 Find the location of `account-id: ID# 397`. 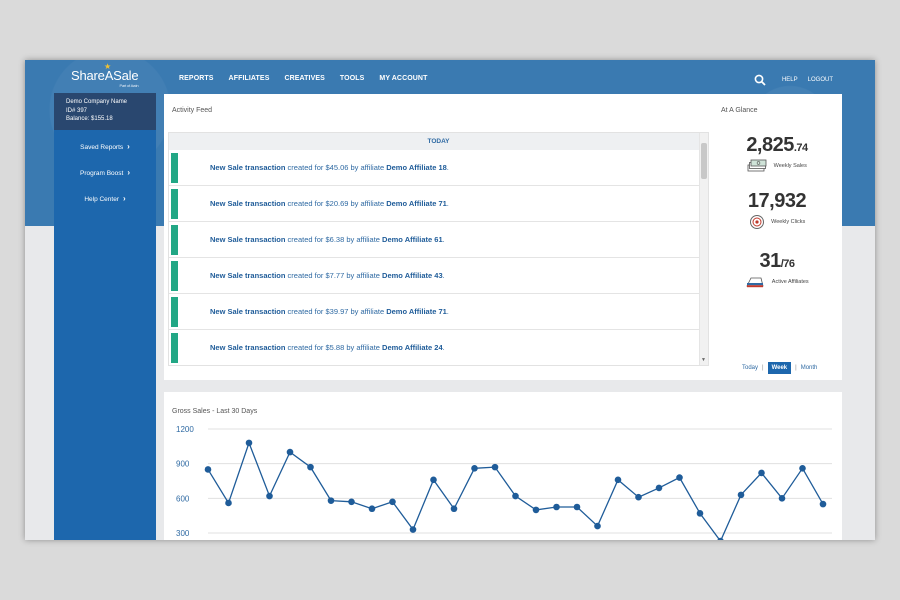

account-id: ID# 397 is located at coordinates (77, 110).